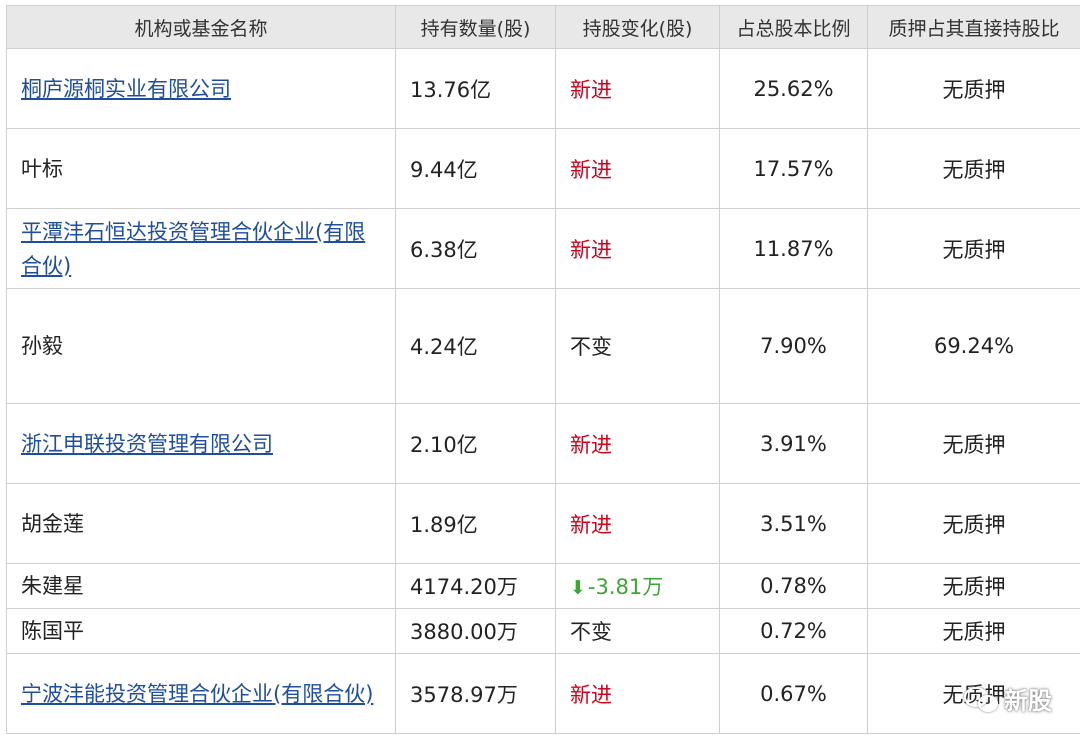  I want to click on watermark-text: 新股, so click(1028, 701).